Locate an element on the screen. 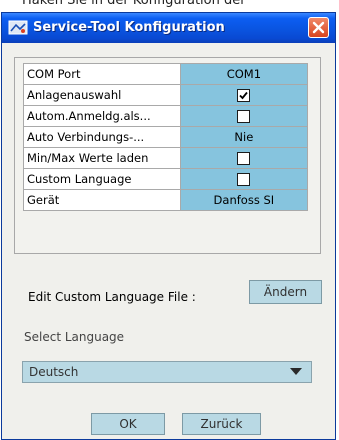  property-row: Gerät Danfoss SI is located at coordinates (166, 200).